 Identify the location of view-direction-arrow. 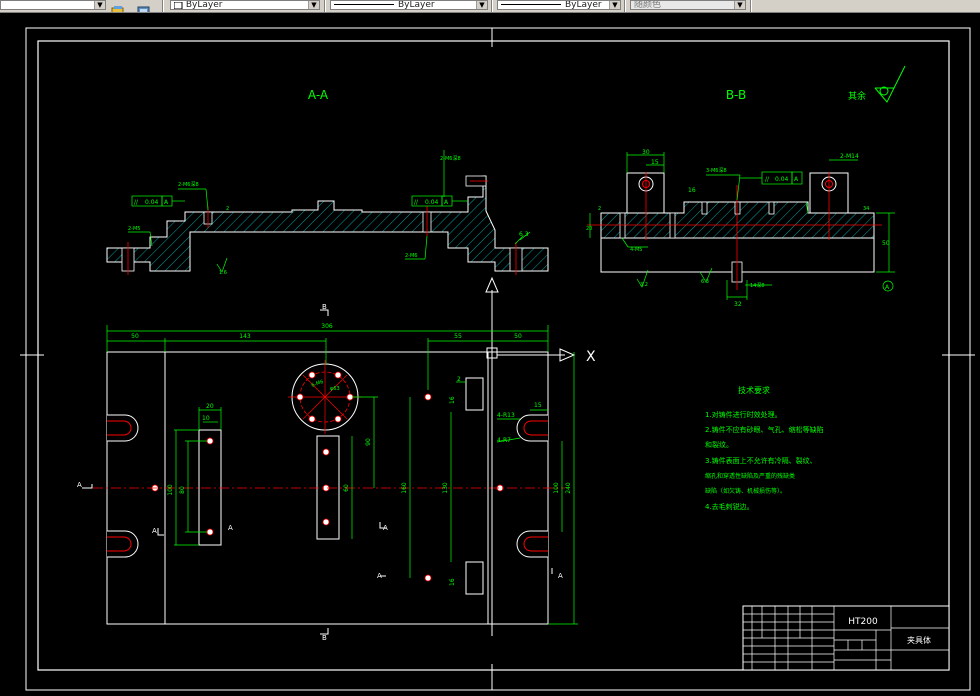
(492, 312).